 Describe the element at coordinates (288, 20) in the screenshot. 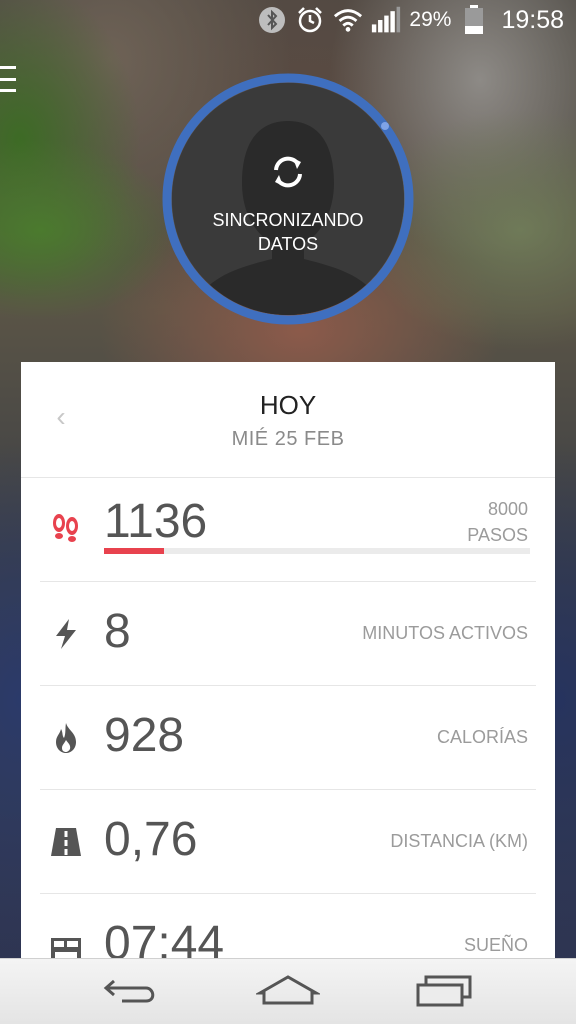

I see `status-bar: 29% 19:58` at that location.